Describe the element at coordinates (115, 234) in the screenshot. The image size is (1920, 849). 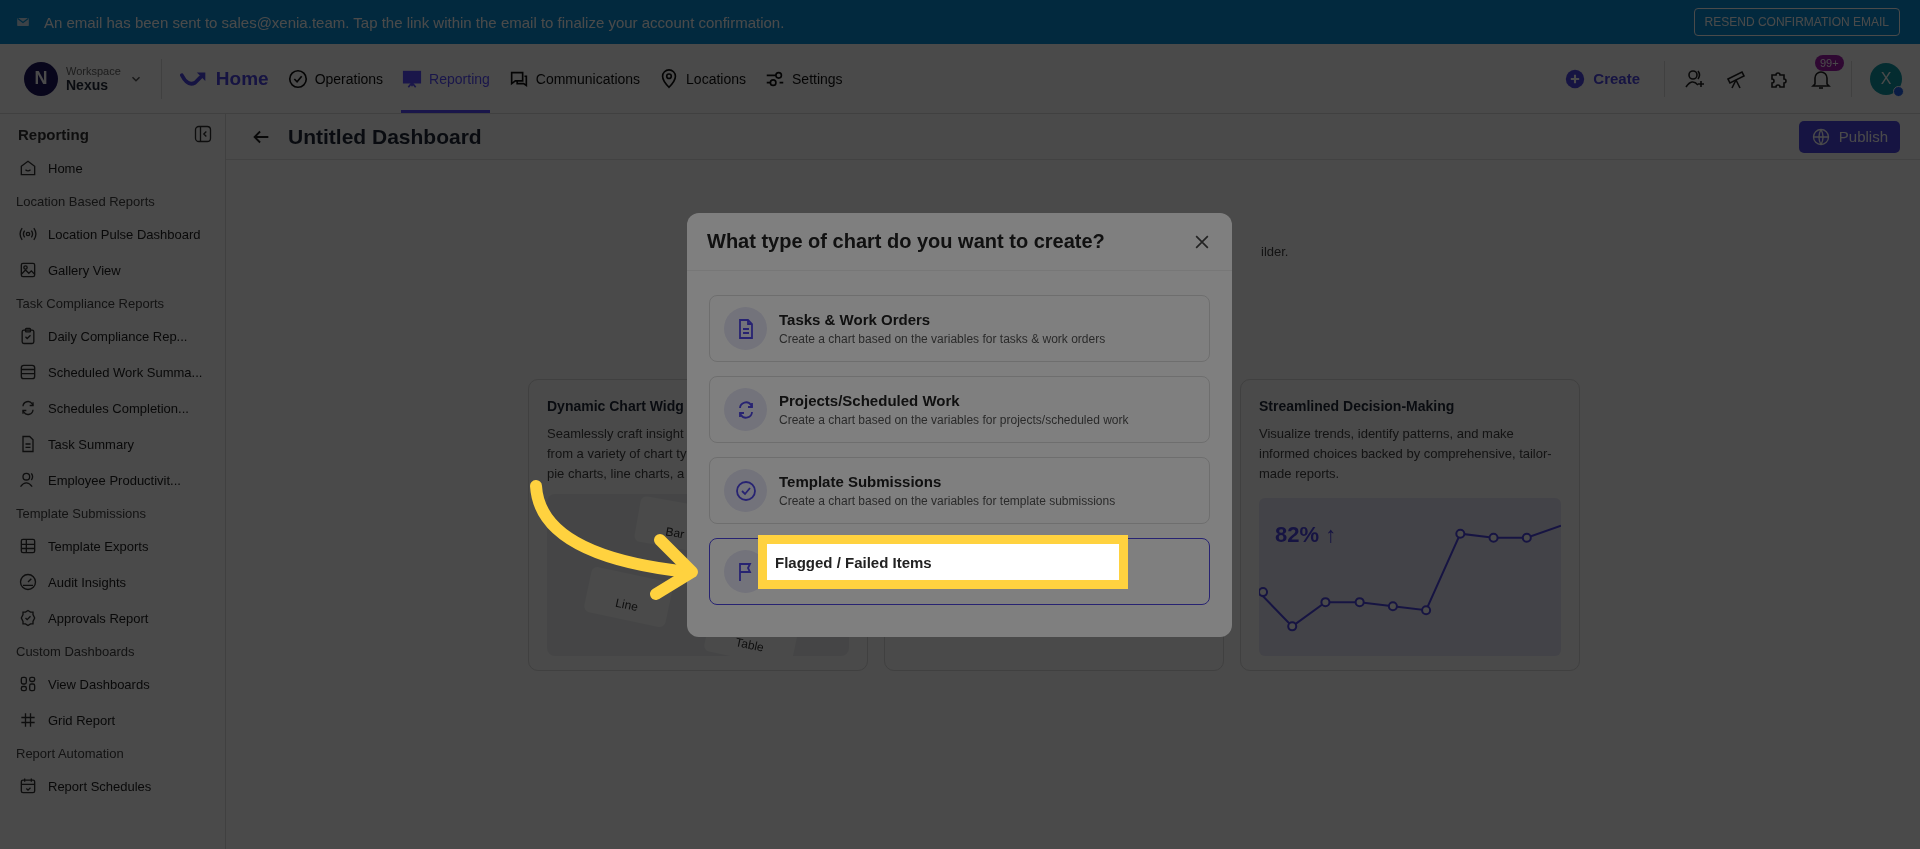
I see `sidebar-item: Location Pulse Dashboard` at that location.